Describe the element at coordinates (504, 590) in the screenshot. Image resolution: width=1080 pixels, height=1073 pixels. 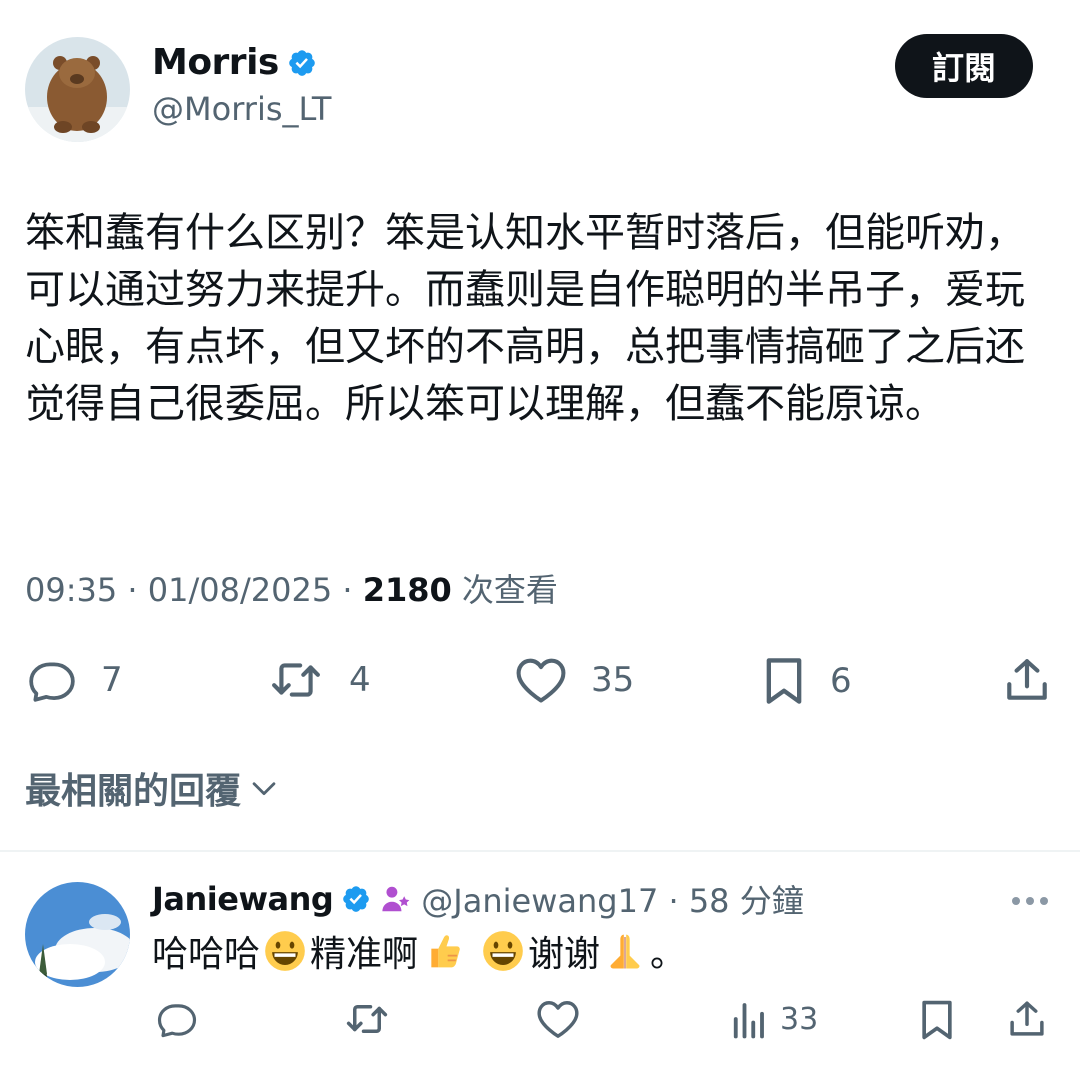
I see `views-label: 次查看` at that location.